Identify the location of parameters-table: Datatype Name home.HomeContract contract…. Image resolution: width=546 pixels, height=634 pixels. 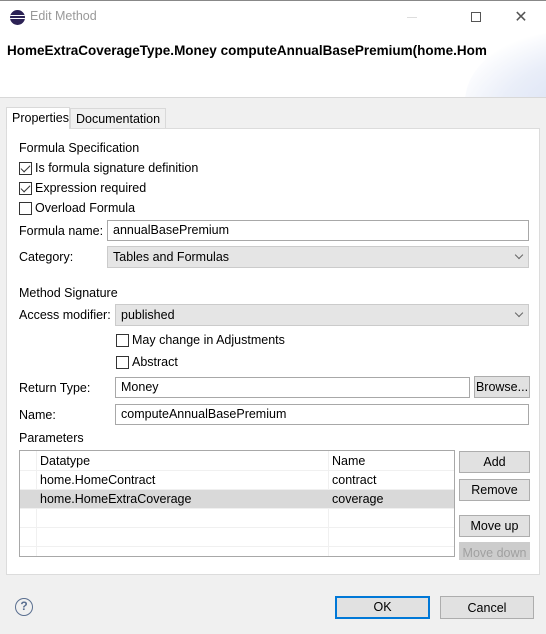
(237, 503).